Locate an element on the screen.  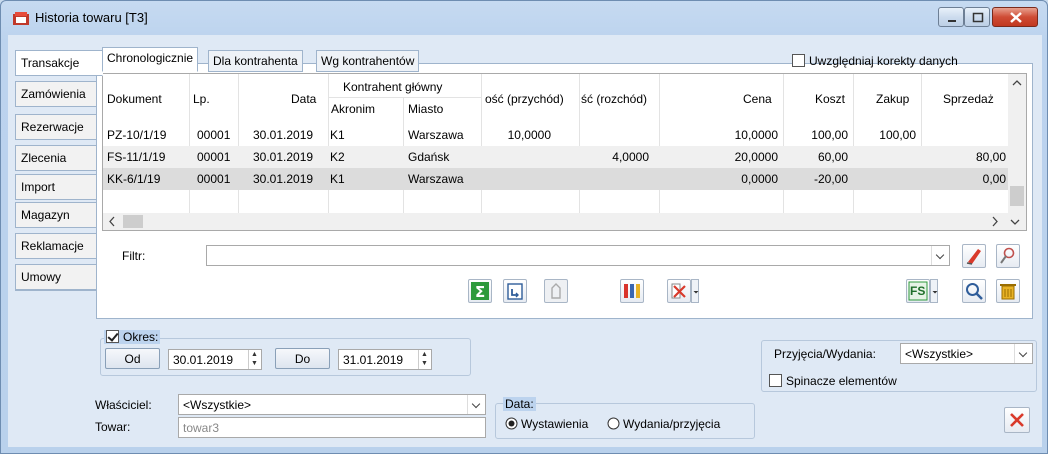
vtab-magazyn: Magazyn is located at coordinates (57, 215).